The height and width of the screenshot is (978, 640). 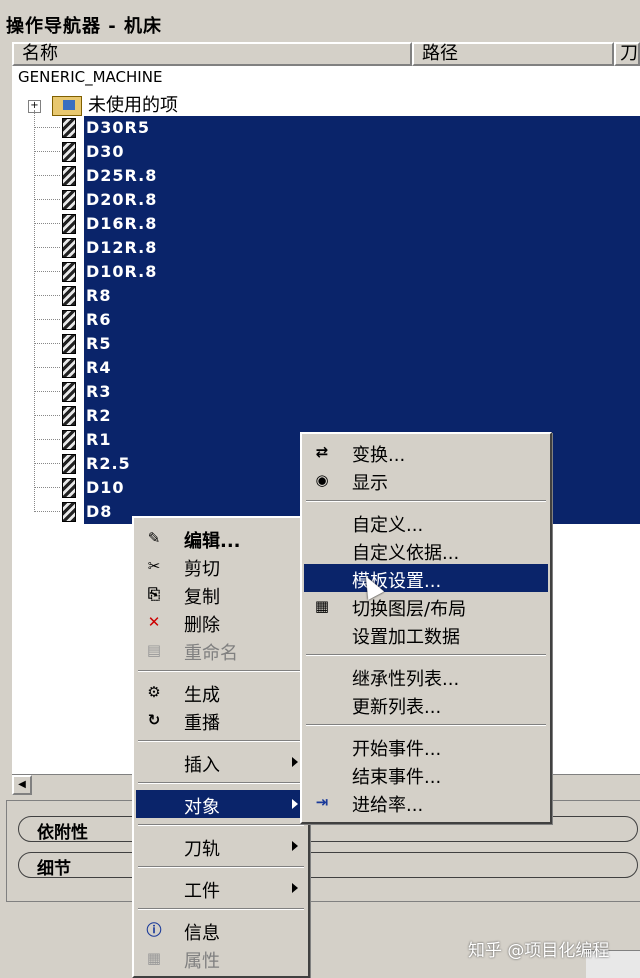 I want to click on column-header-extra: 刀, so click(x=627, y=54).